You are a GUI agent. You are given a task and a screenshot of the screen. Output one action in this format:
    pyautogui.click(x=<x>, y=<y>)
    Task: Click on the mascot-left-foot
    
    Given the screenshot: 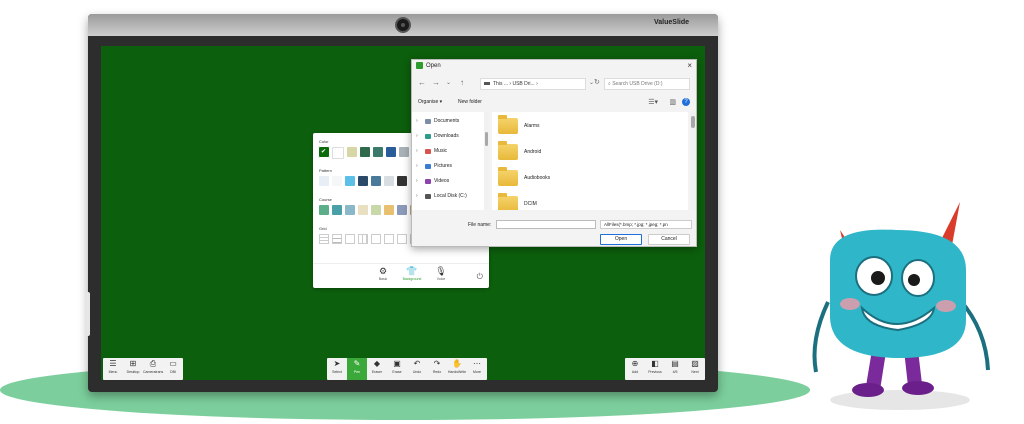 What is the action you would take?
    pyautogui.click(x=868, y=390)
    